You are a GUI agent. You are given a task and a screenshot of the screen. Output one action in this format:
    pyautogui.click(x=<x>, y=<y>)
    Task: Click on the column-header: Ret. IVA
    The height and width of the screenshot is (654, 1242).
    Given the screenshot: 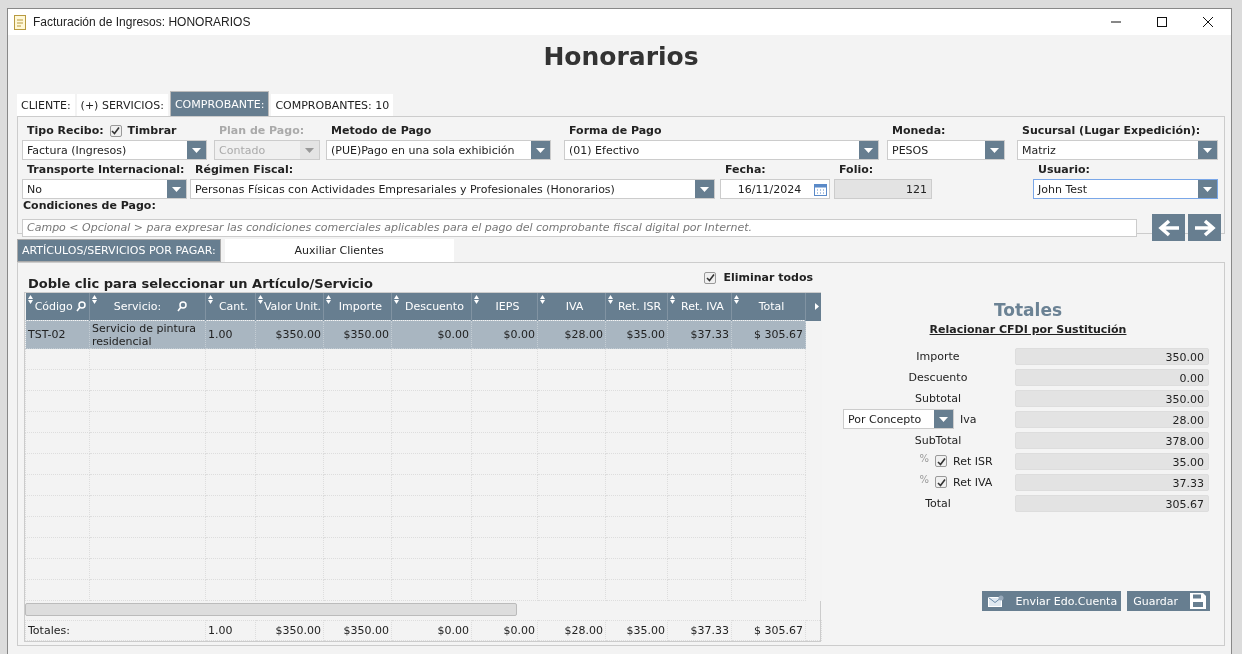 What is the action you would take?
    pyautogui.click(x=699, y=307)
    